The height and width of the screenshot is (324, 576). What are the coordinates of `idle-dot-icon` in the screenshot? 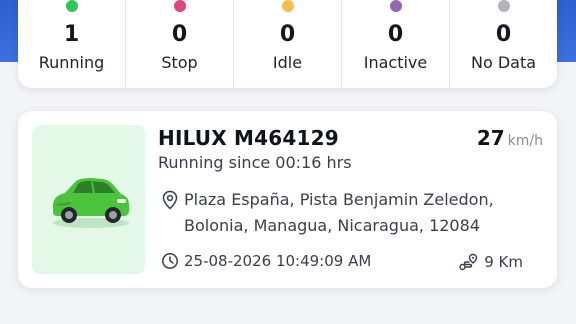 It's located at (287, 6).